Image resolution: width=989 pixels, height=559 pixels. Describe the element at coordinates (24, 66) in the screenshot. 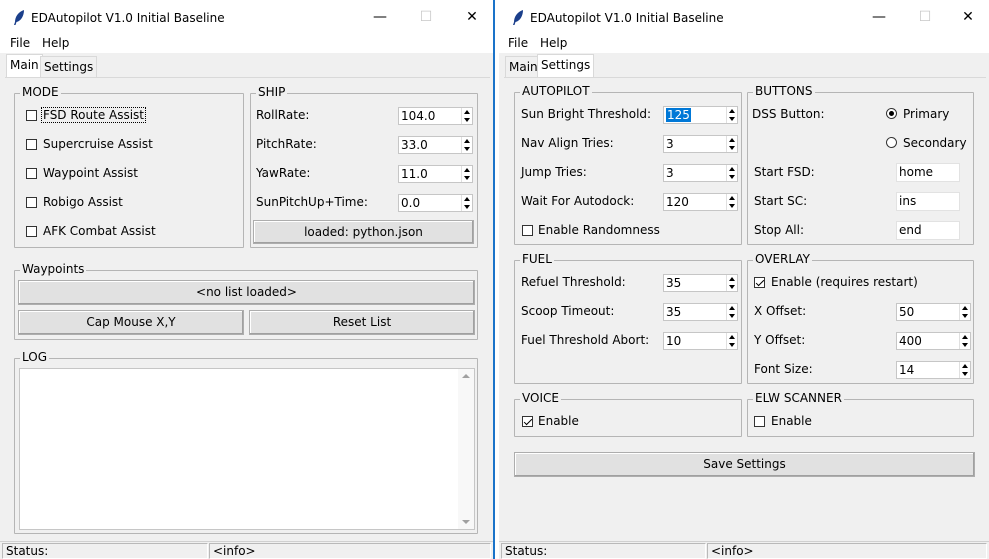

I see `tab-main: Main` at that location.